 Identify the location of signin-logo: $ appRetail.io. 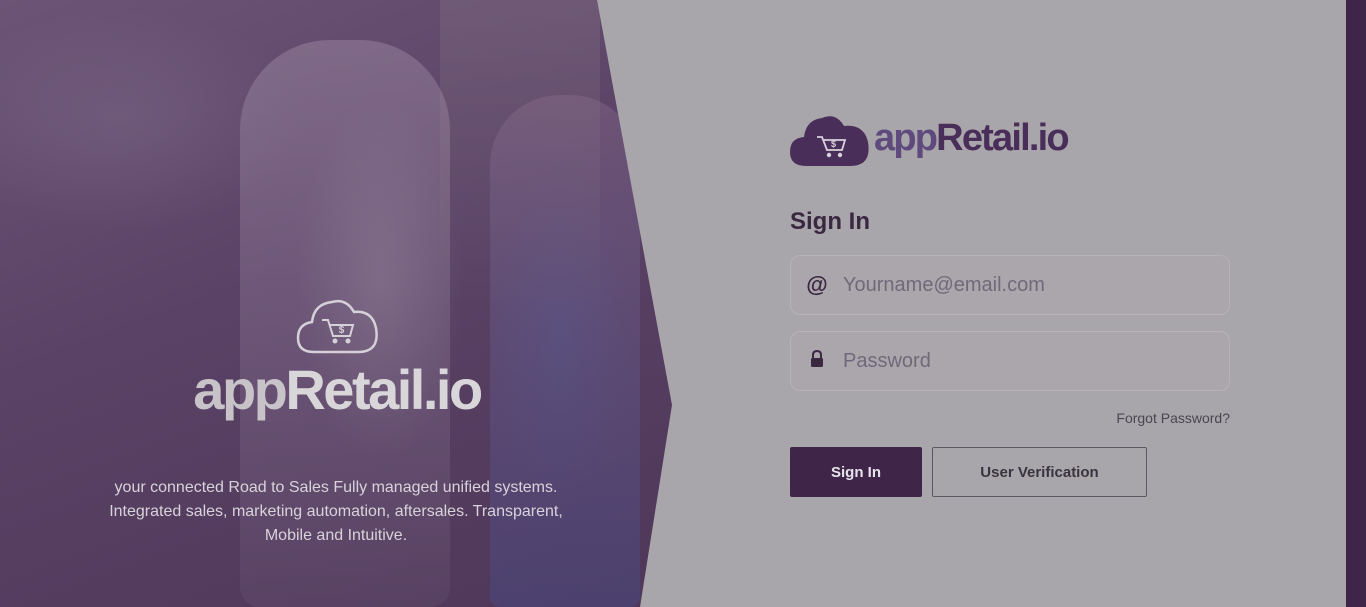
(930, 138).